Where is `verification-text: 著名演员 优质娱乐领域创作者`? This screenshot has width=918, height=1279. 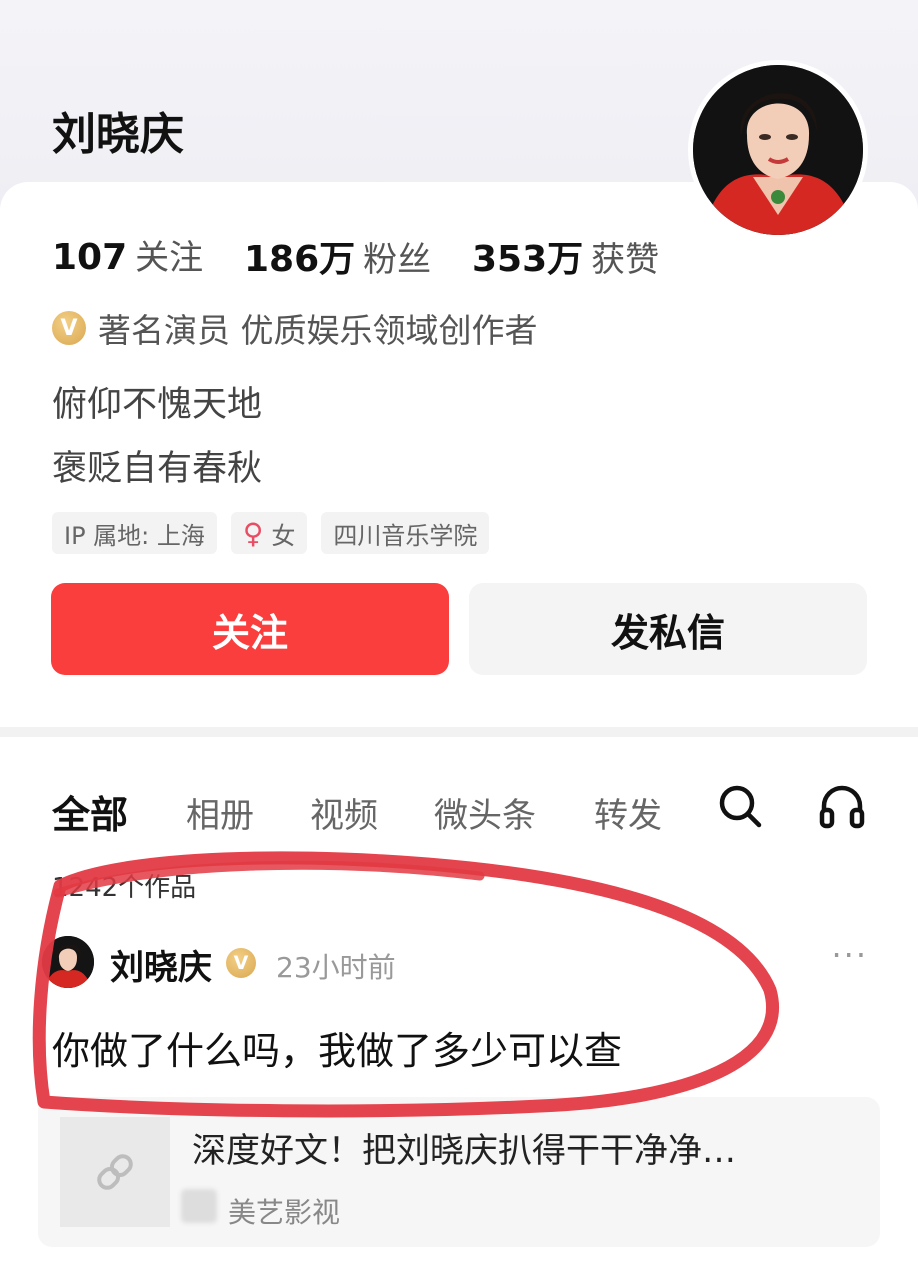
verification-text: 著名演员 优质娱乐领域创作者 is located at coordinates (318, 330).